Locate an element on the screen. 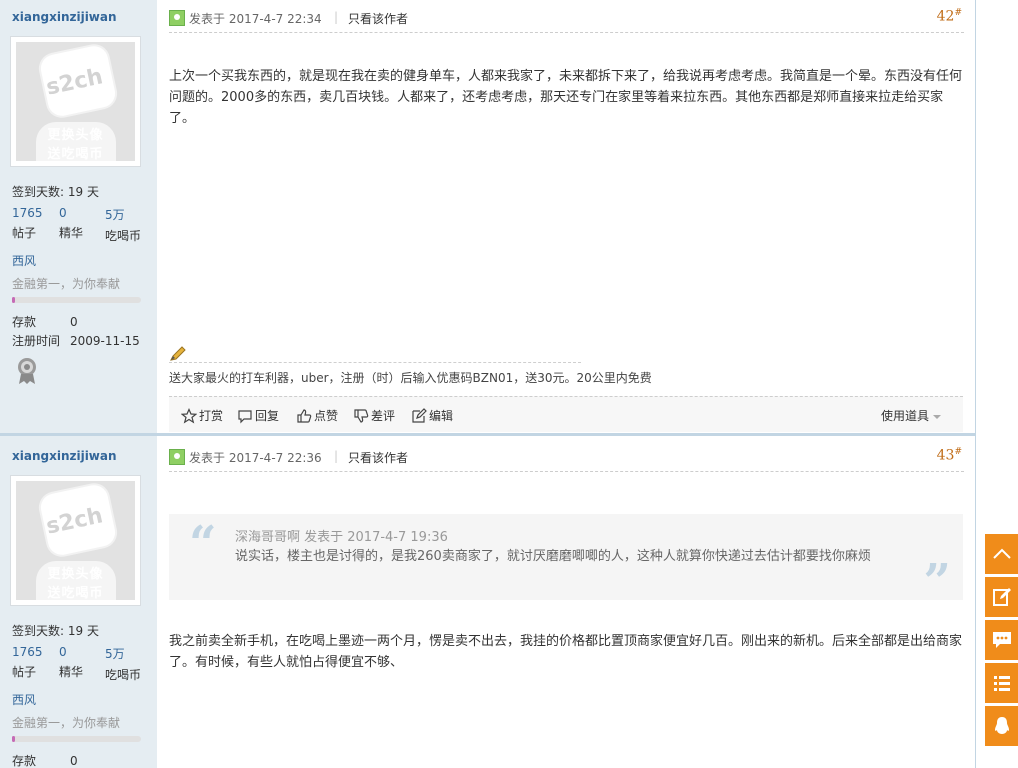  reply-button: 回复 is located at coordinates (258, 415).